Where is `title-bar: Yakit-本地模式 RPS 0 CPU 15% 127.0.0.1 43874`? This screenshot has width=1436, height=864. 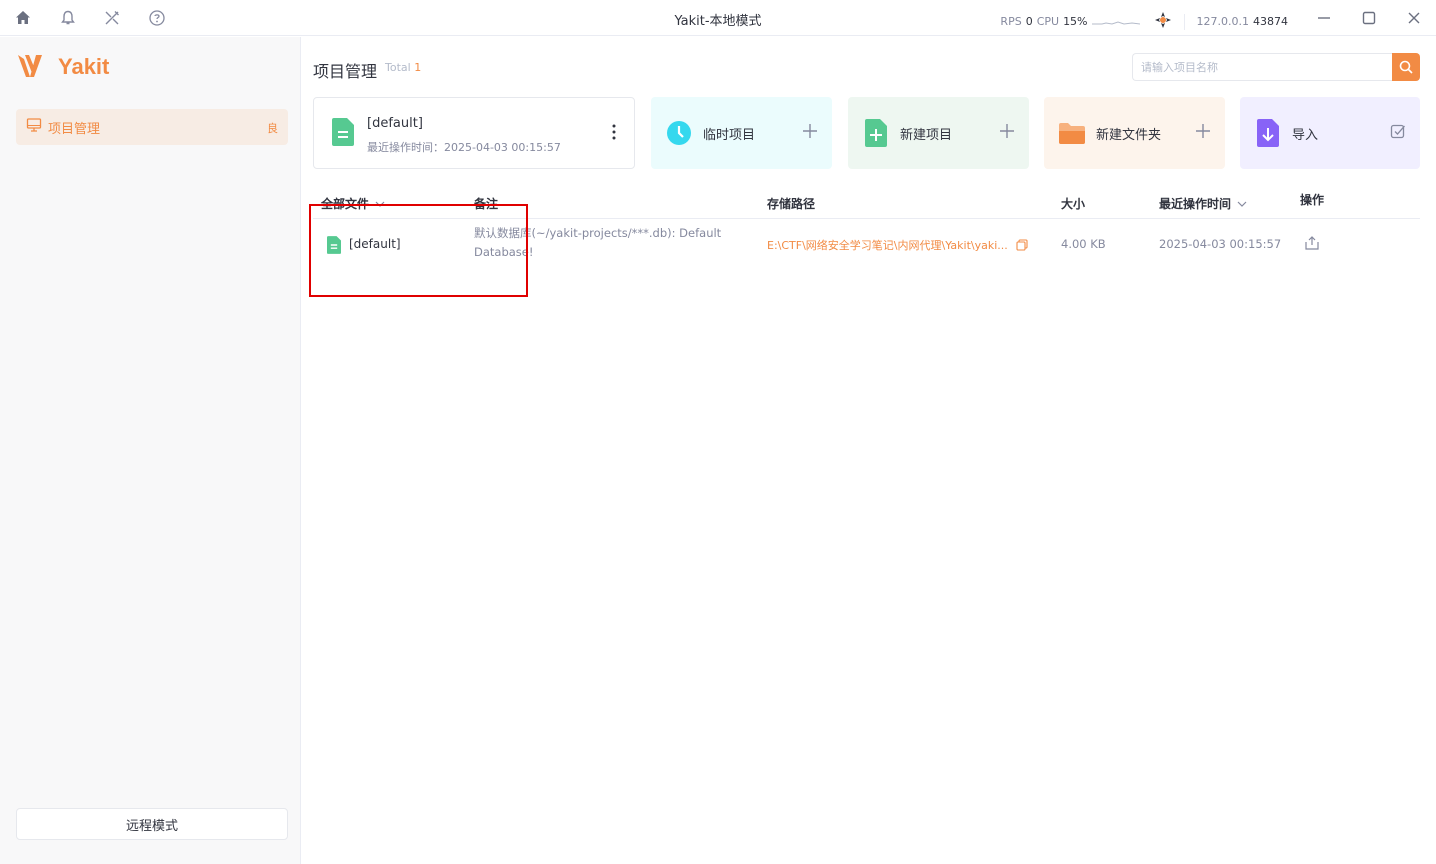
title-bar: Yakit-本地模式 RPS 0 CPU 15% 127.0.0.1 43874 is located at coordinates (718, 18).